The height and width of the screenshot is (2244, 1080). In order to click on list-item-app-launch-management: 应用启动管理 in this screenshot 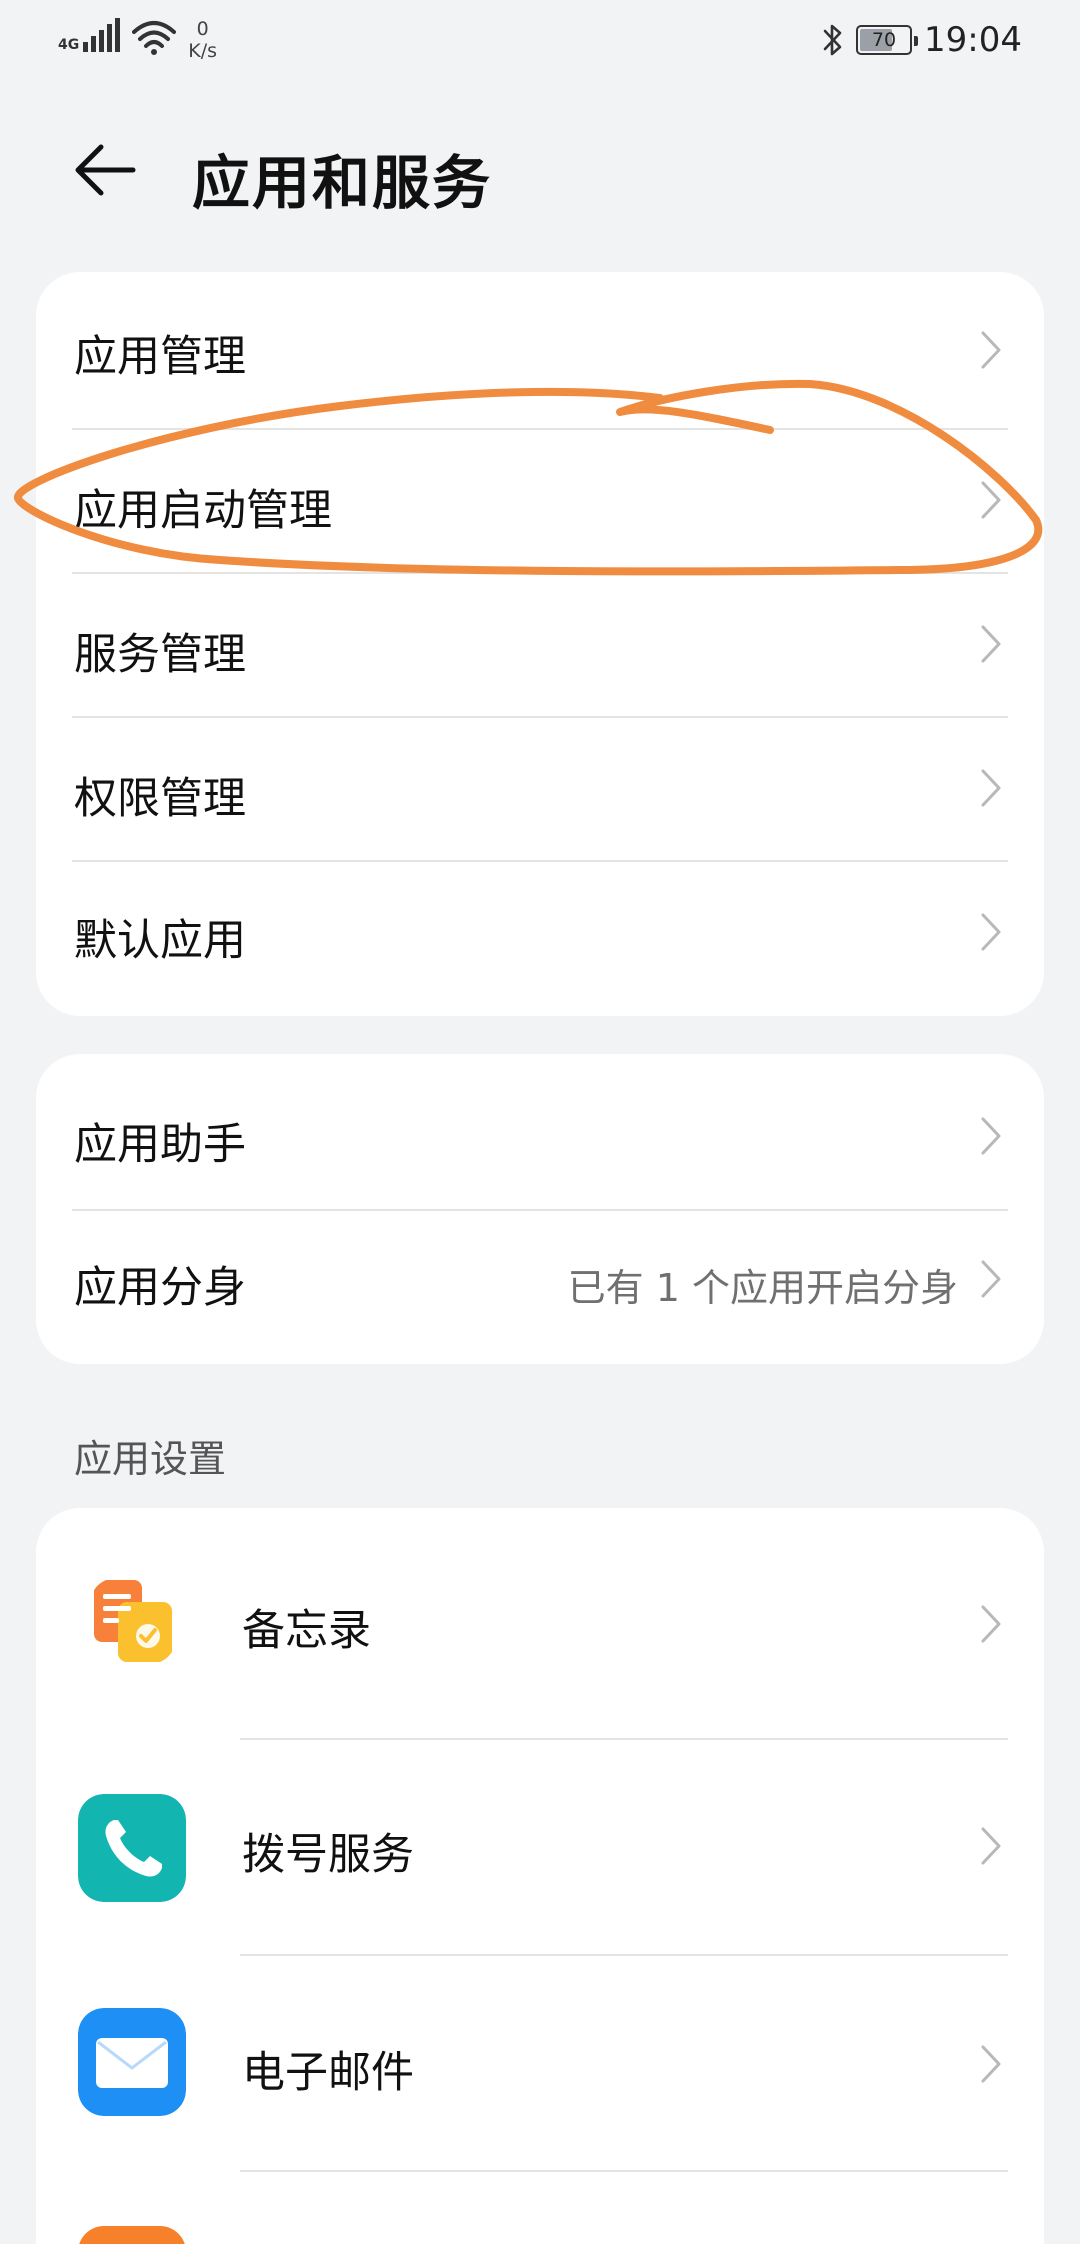, I will do `click(540, 500)`.